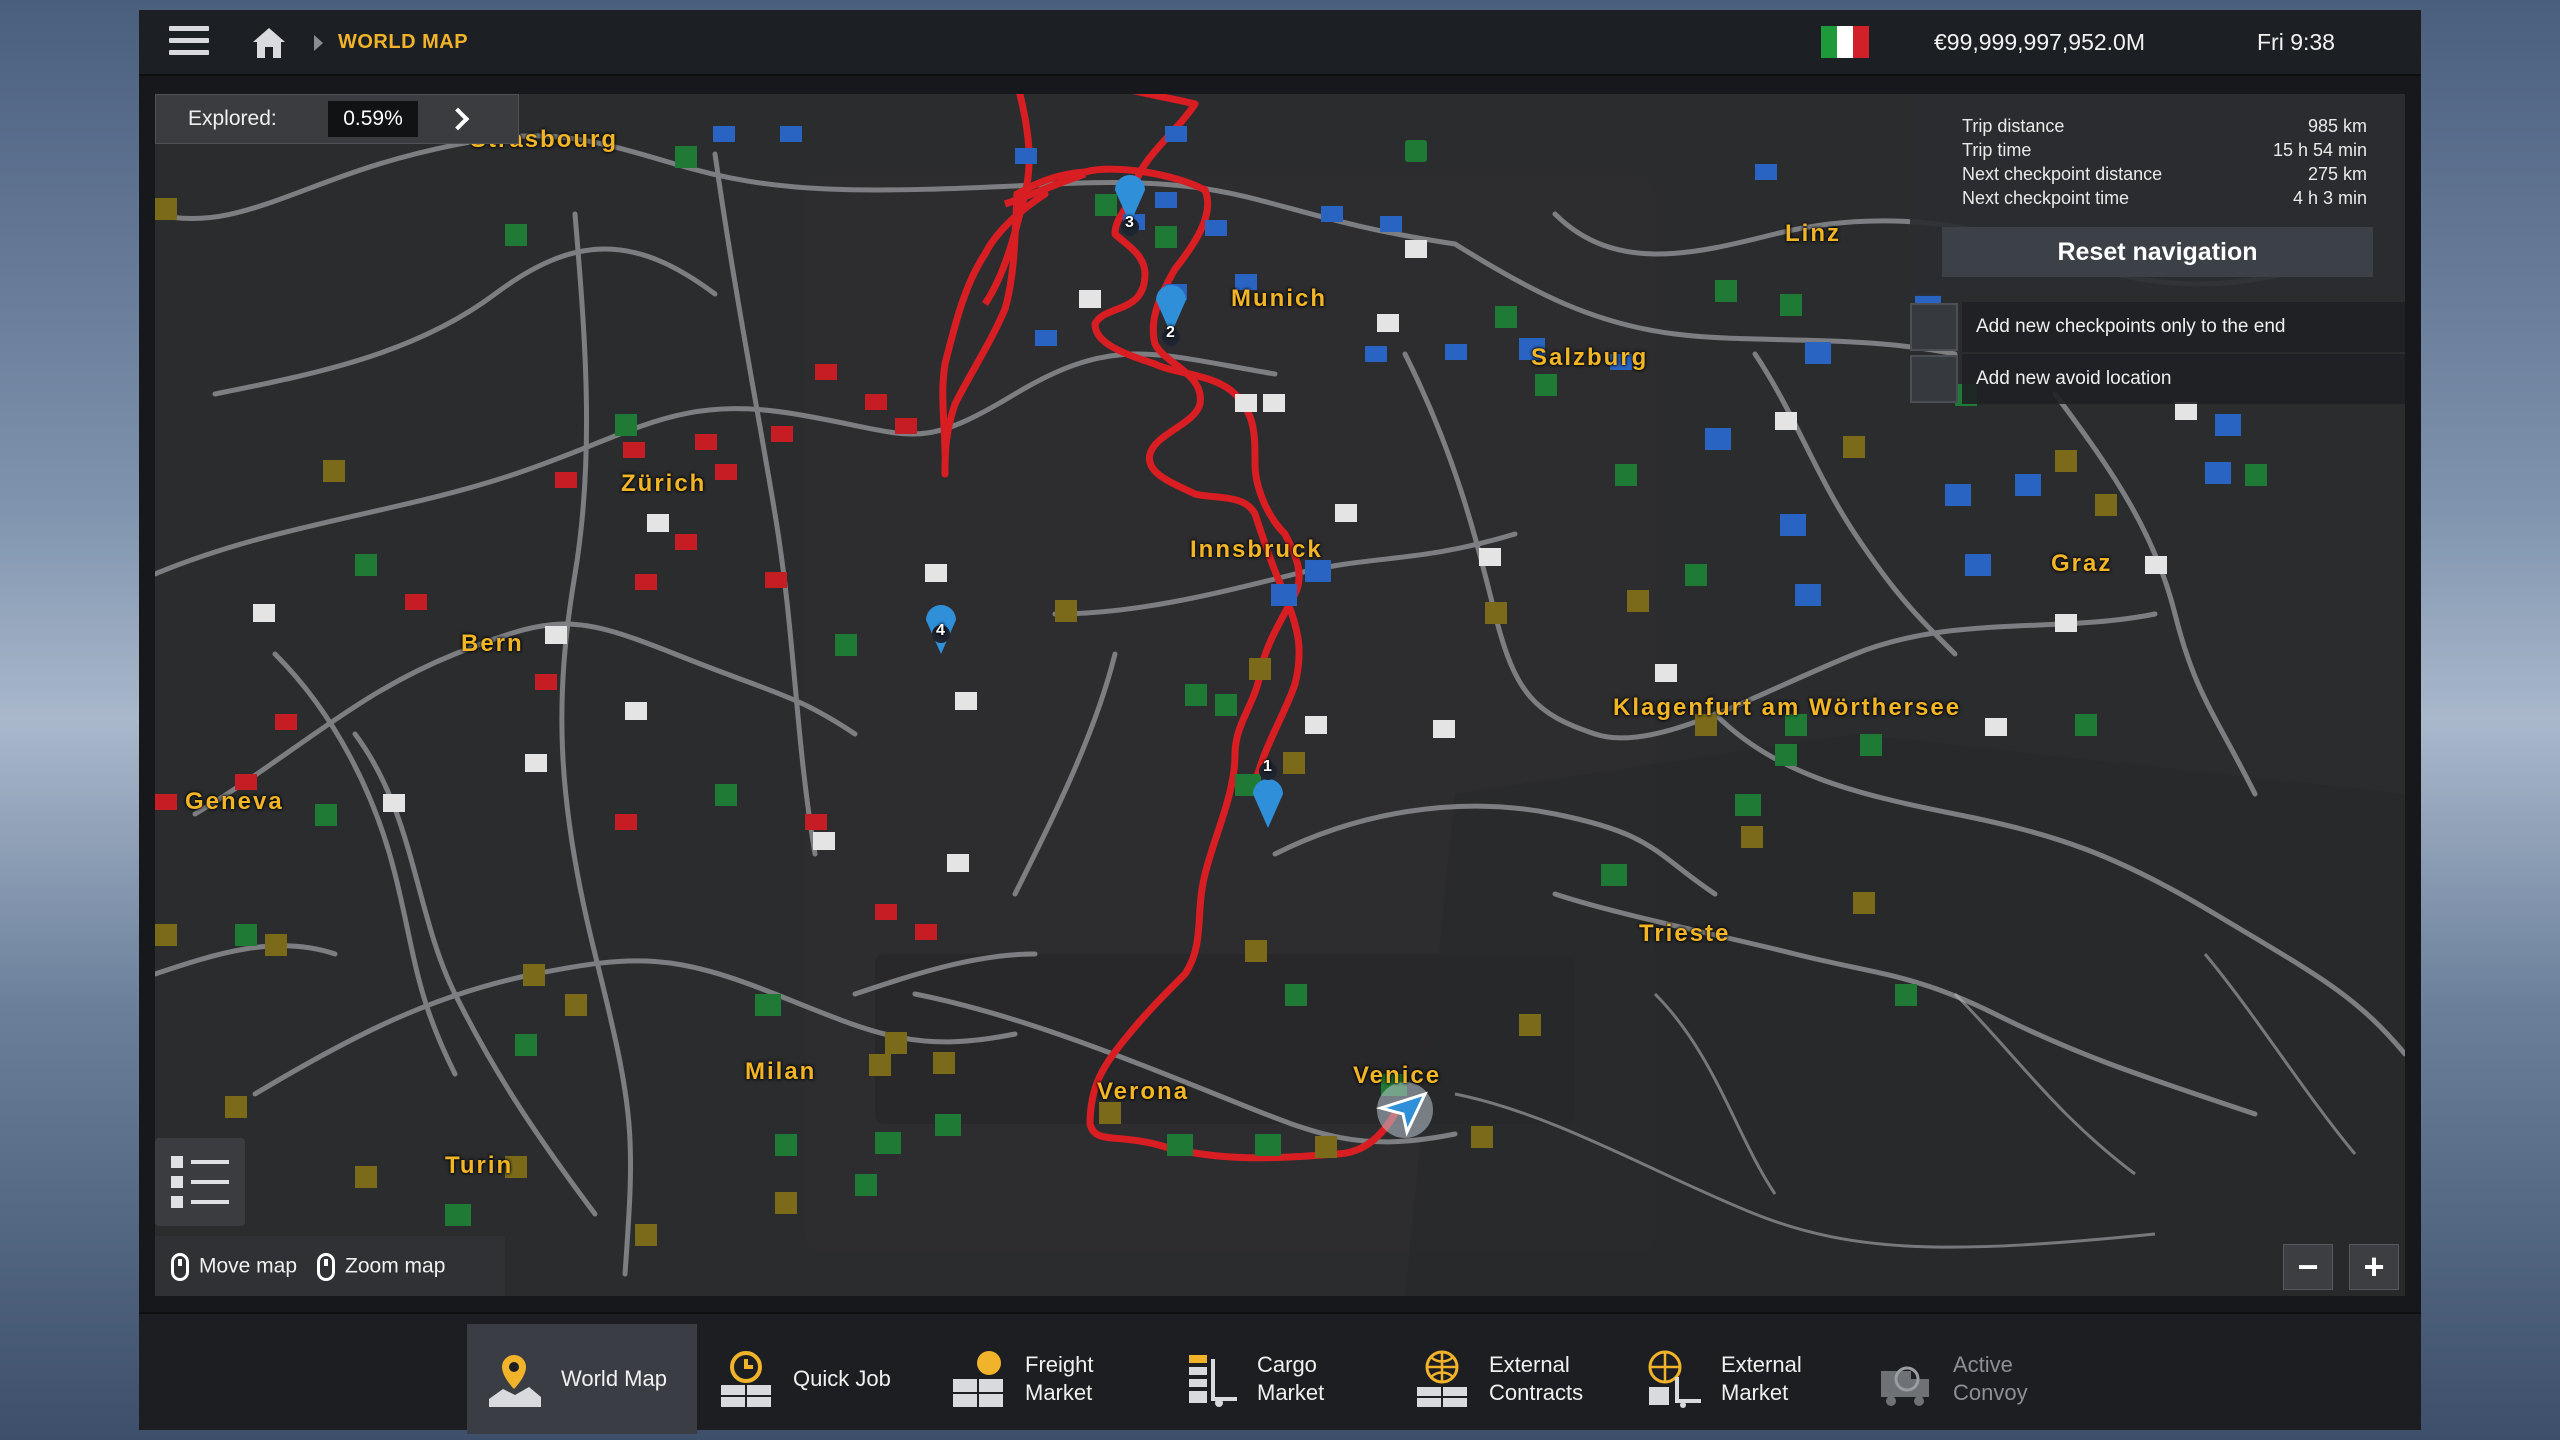 Image resolution: width=2560 pixels, height=1440 pixels. I want to click on tab-label: Active Convoy, so click(1990, 1378).